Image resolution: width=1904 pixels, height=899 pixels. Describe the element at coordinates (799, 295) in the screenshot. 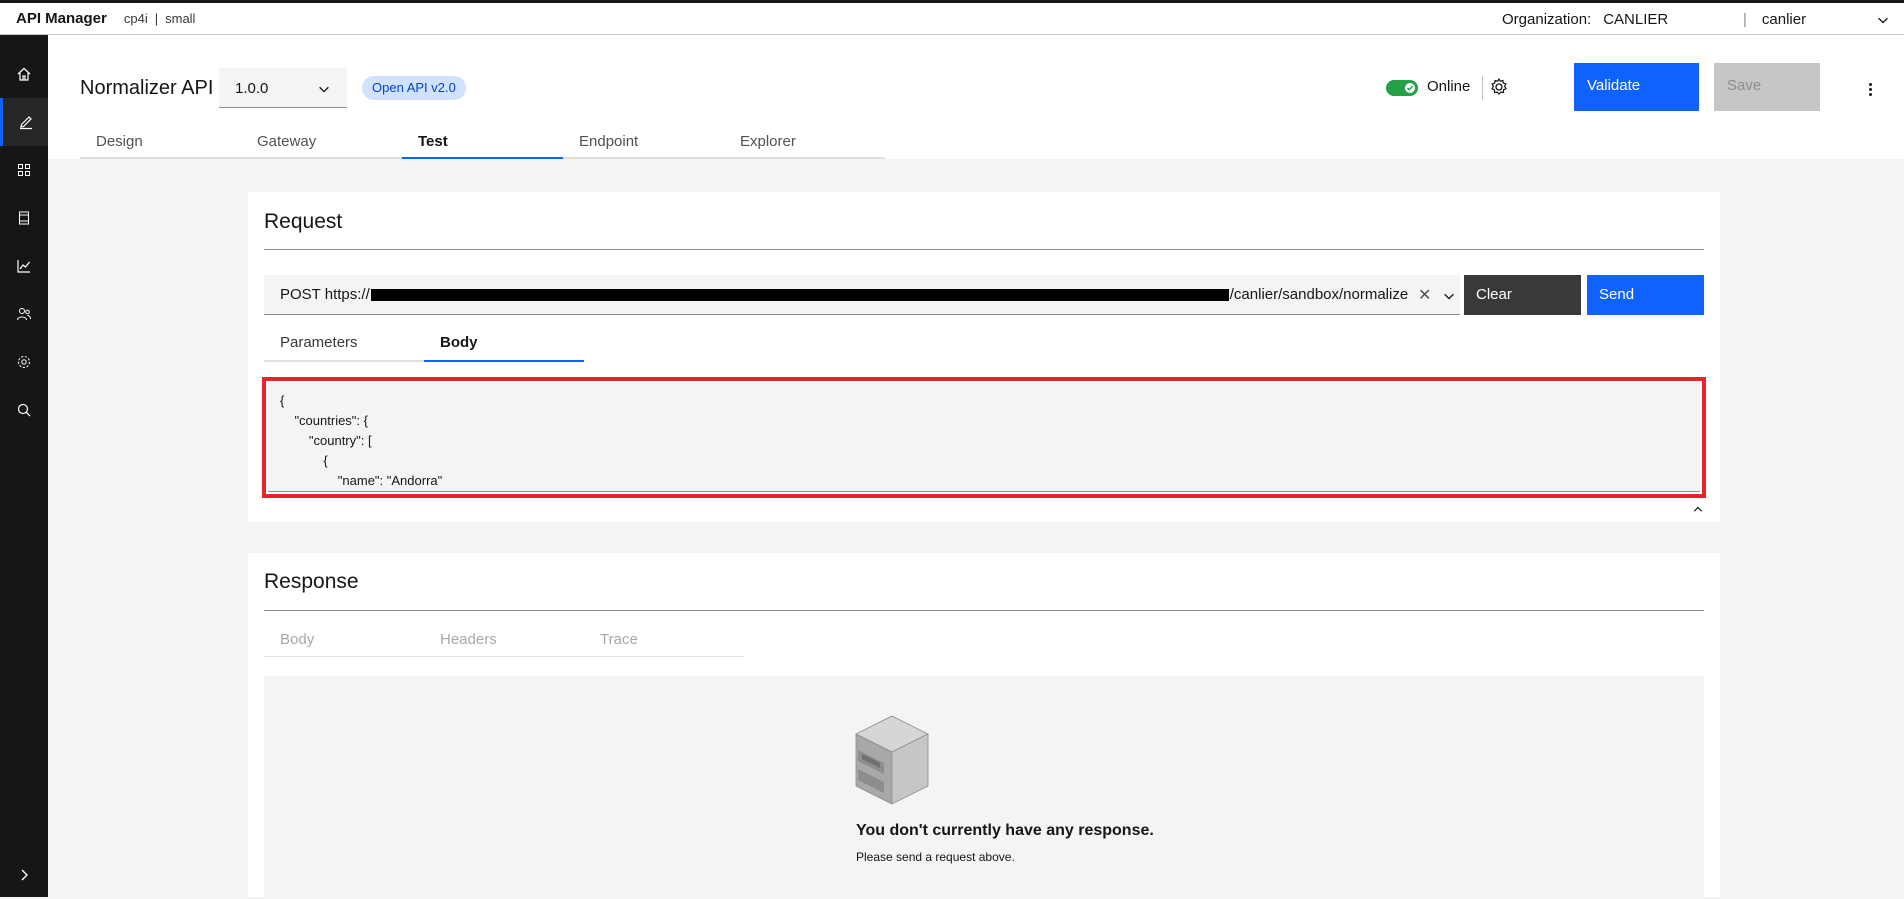

I see `redacted-host` at that location.